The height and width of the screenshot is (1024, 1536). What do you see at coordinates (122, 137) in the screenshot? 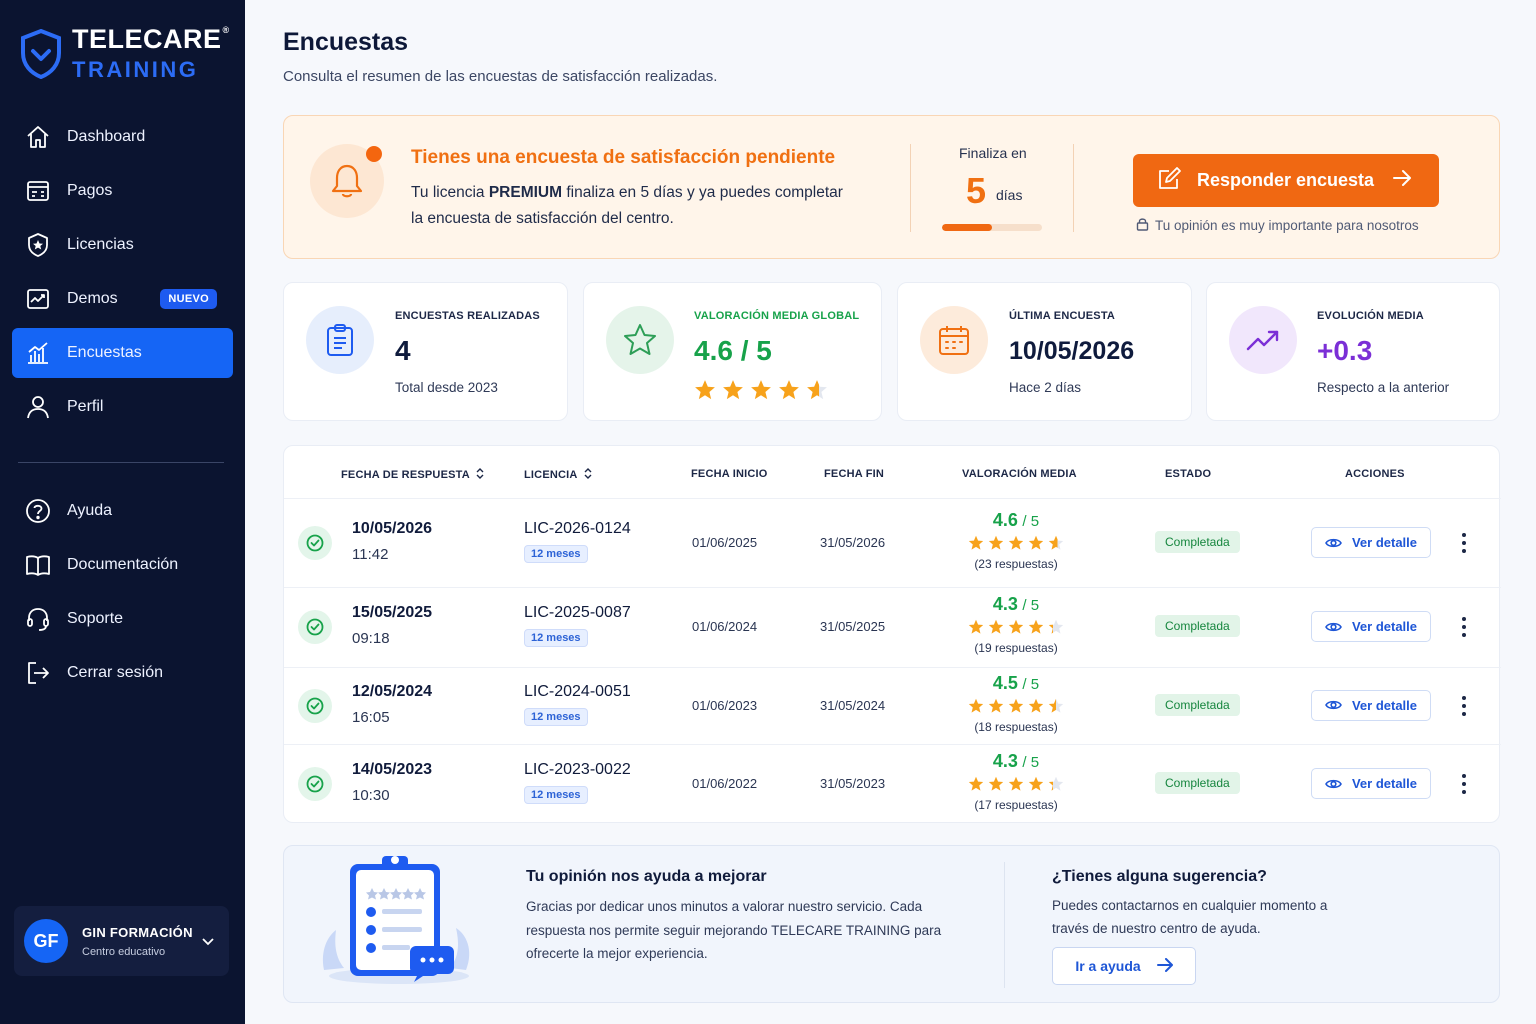
I see `sidebar-item-dashboard: Dashboard` at bounding box center [122, 137].